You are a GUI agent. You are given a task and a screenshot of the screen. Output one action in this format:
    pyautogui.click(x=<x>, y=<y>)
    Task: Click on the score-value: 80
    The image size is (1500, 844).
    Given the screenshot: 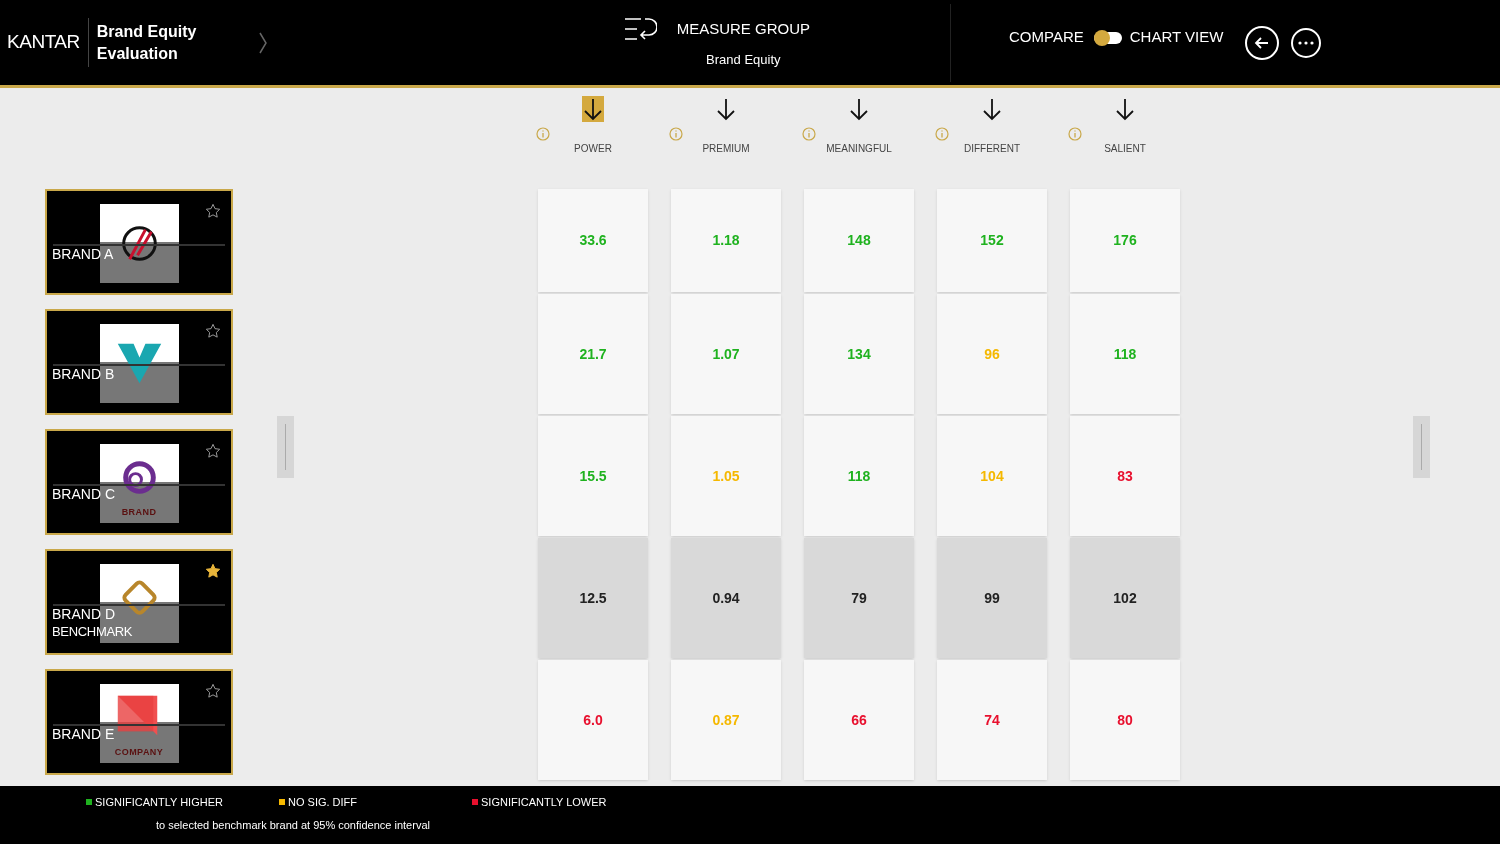 What is the action you would take?
    pyautogui.click(x=1125, y=720)
    